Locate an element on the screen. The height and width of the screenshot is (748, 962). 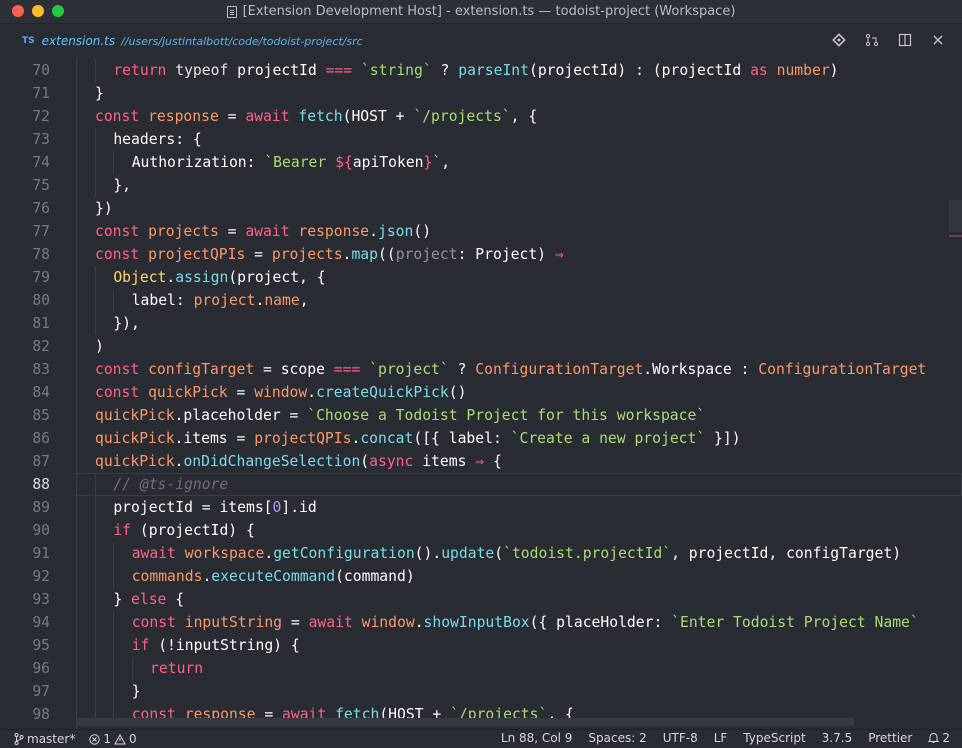
split-editor-icon is located at coordinates (905, 40).